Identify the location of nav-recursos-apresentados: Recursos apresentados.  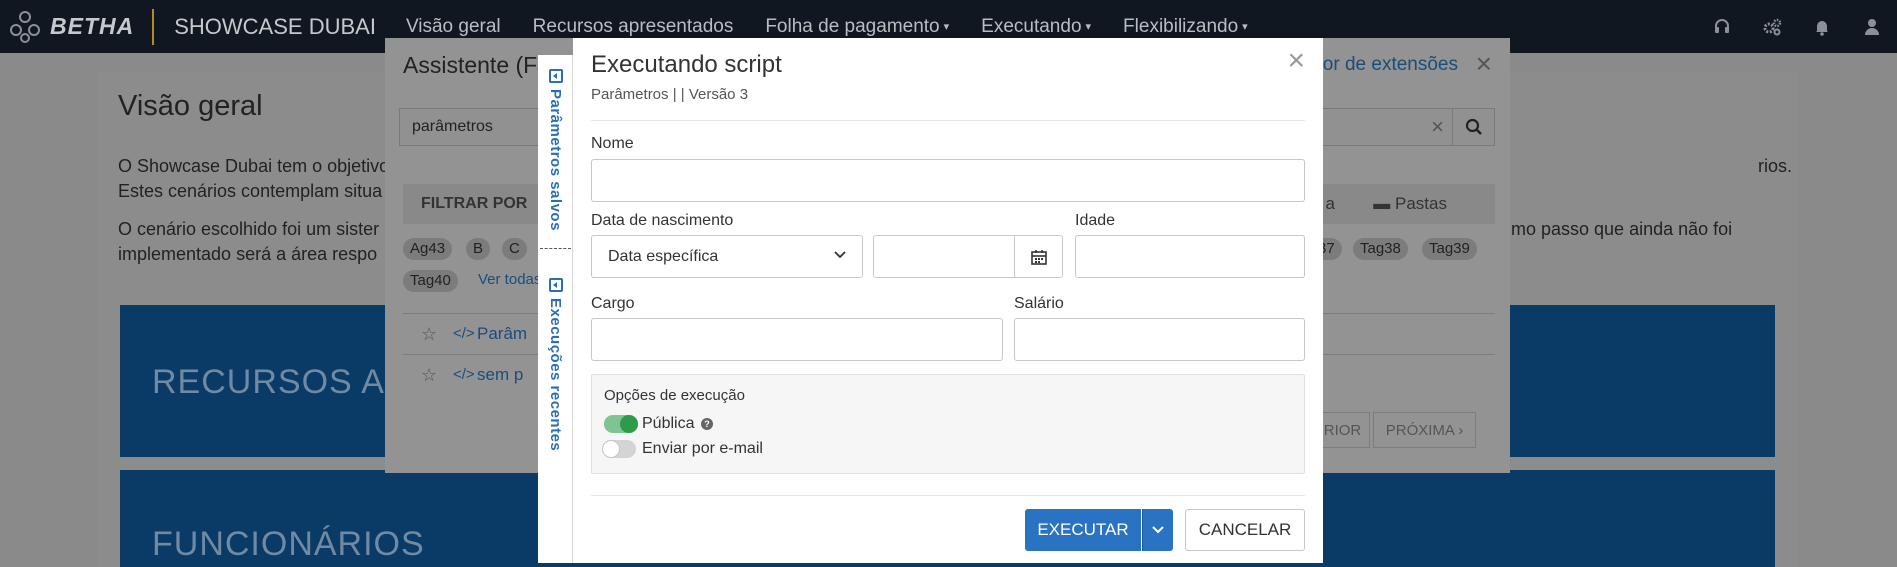
(633, 27).